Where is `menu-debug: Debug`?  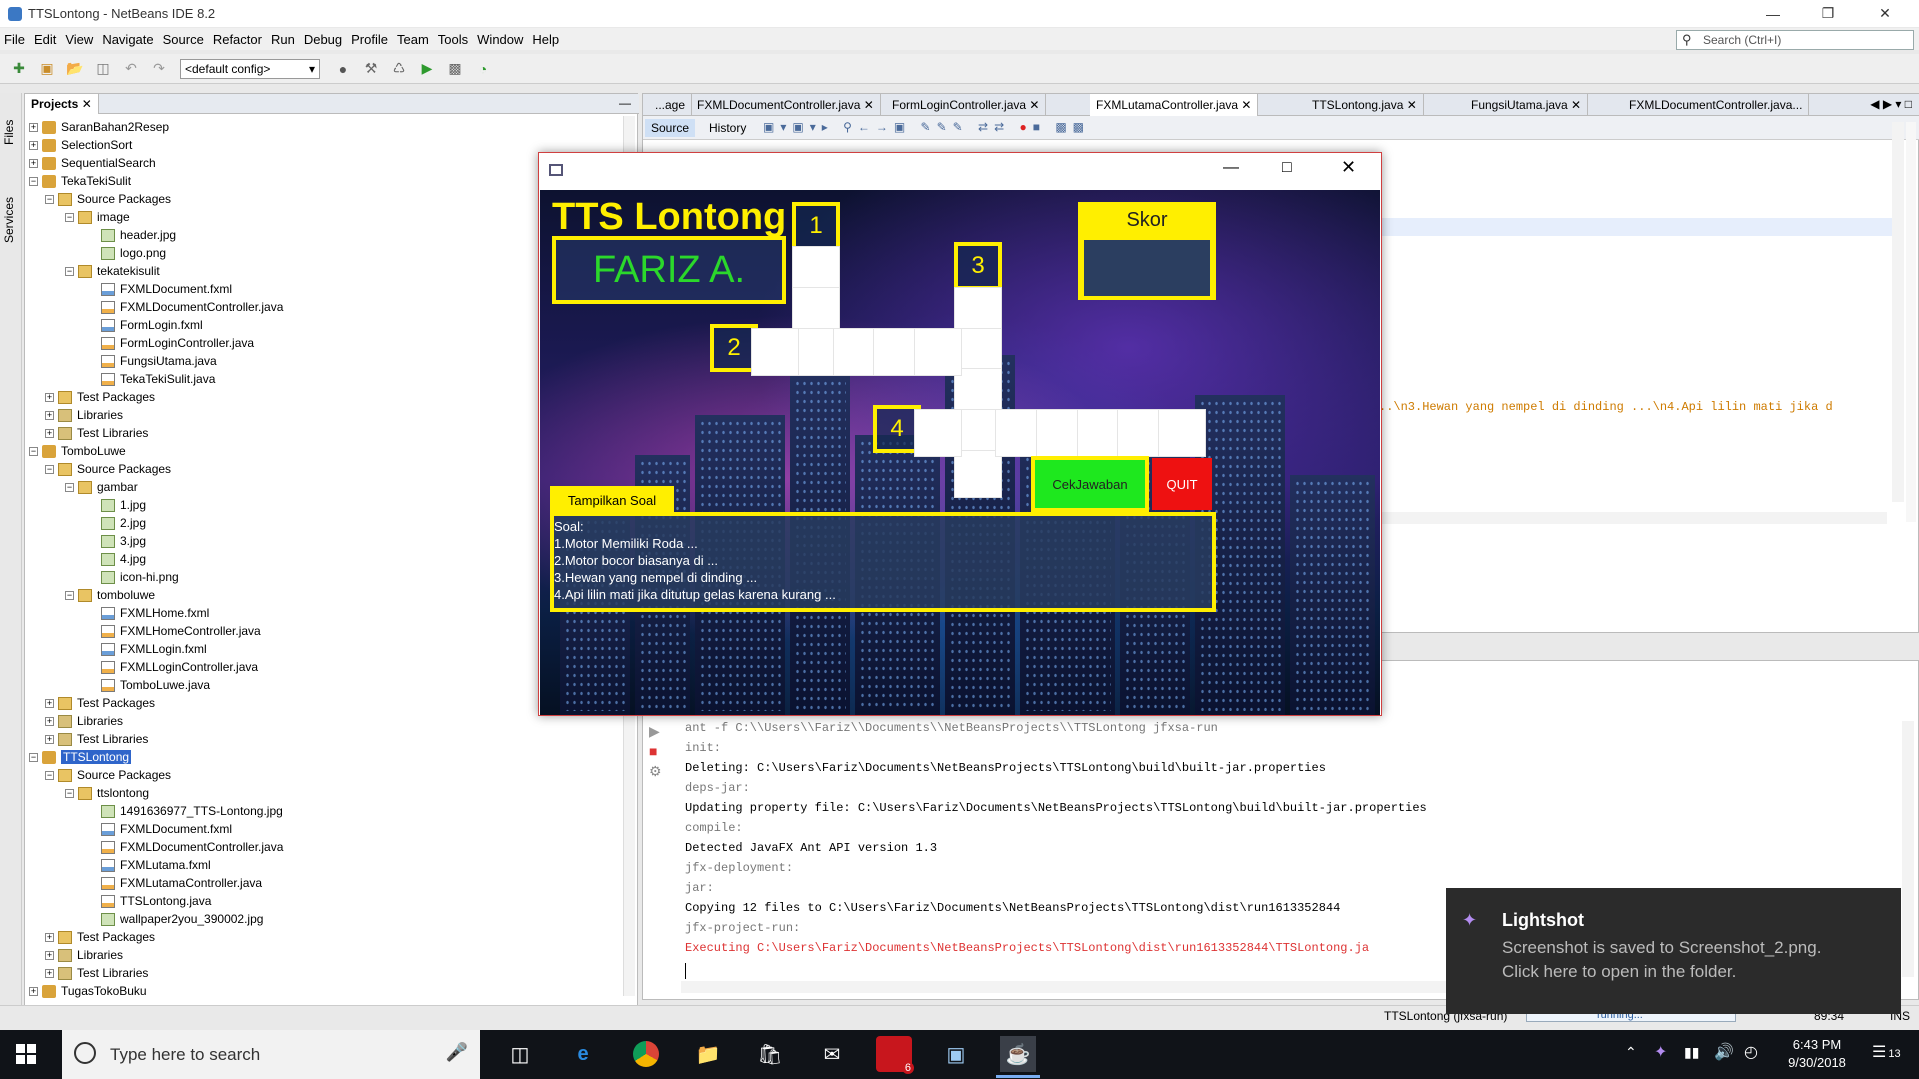 menu-debug: Debug is located at coordinates (323, 39).